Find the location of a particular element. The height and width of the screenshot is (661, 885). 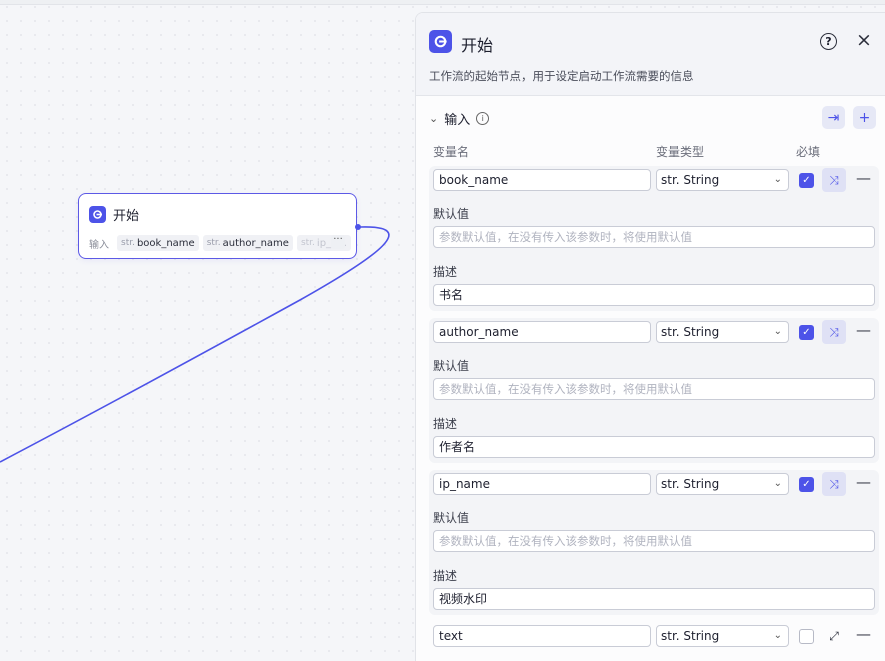

section-title: 输入 is located at coordinates (457, 120).